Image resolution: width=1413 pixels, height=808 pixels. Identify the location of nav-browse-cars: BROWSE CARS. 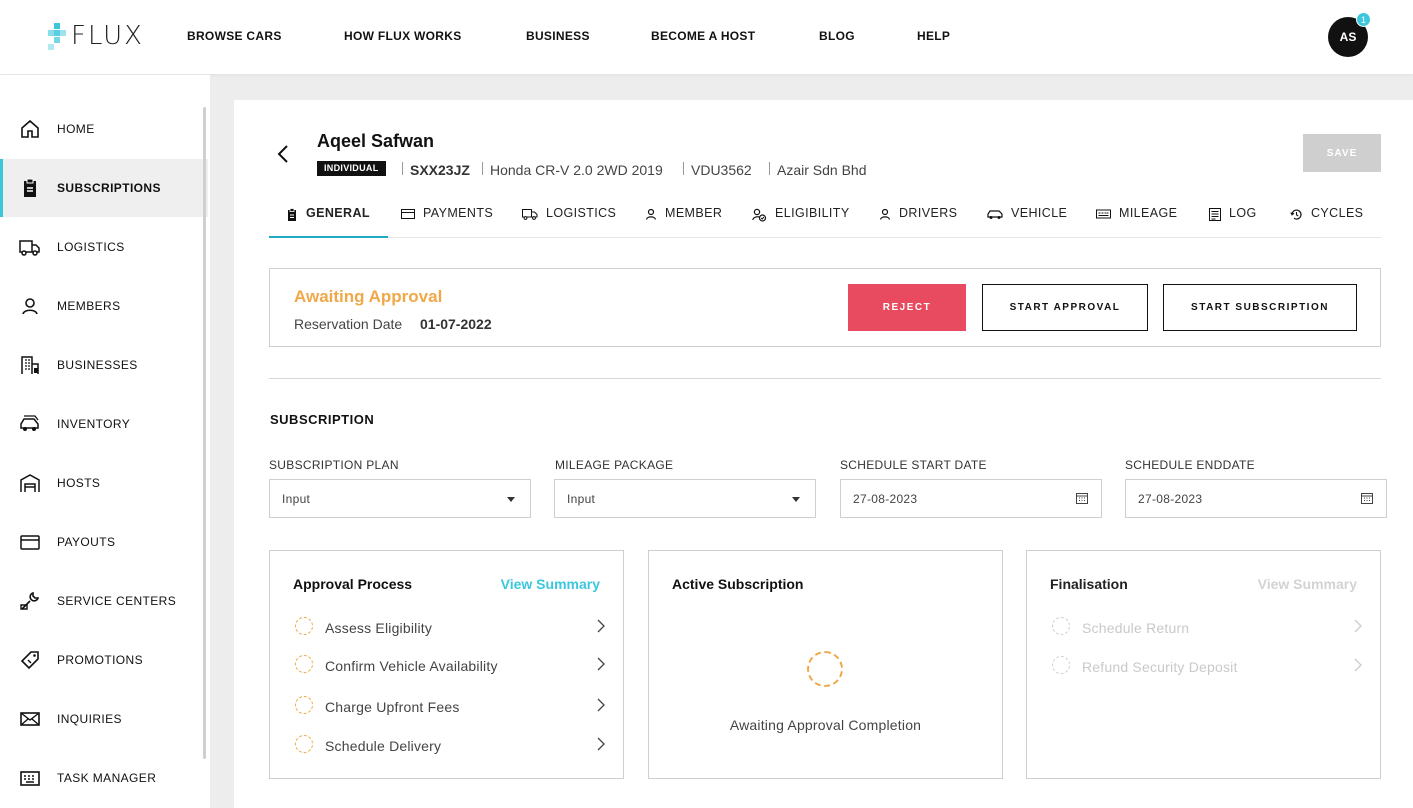
(234, 36).